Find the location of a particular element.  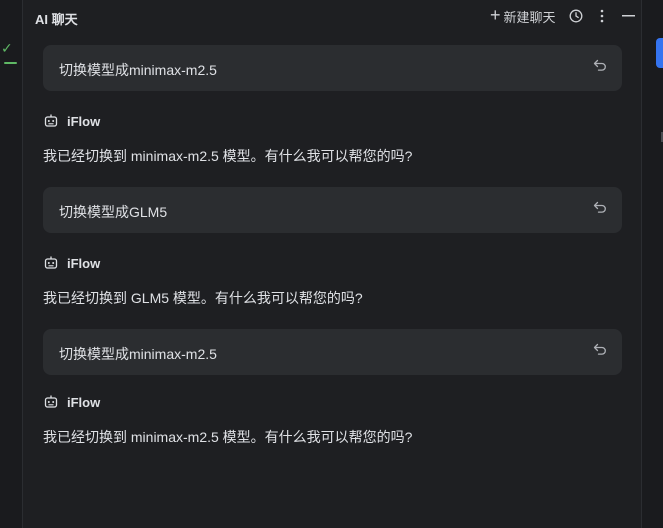

more-options-button is located at coordinates (602, 16).